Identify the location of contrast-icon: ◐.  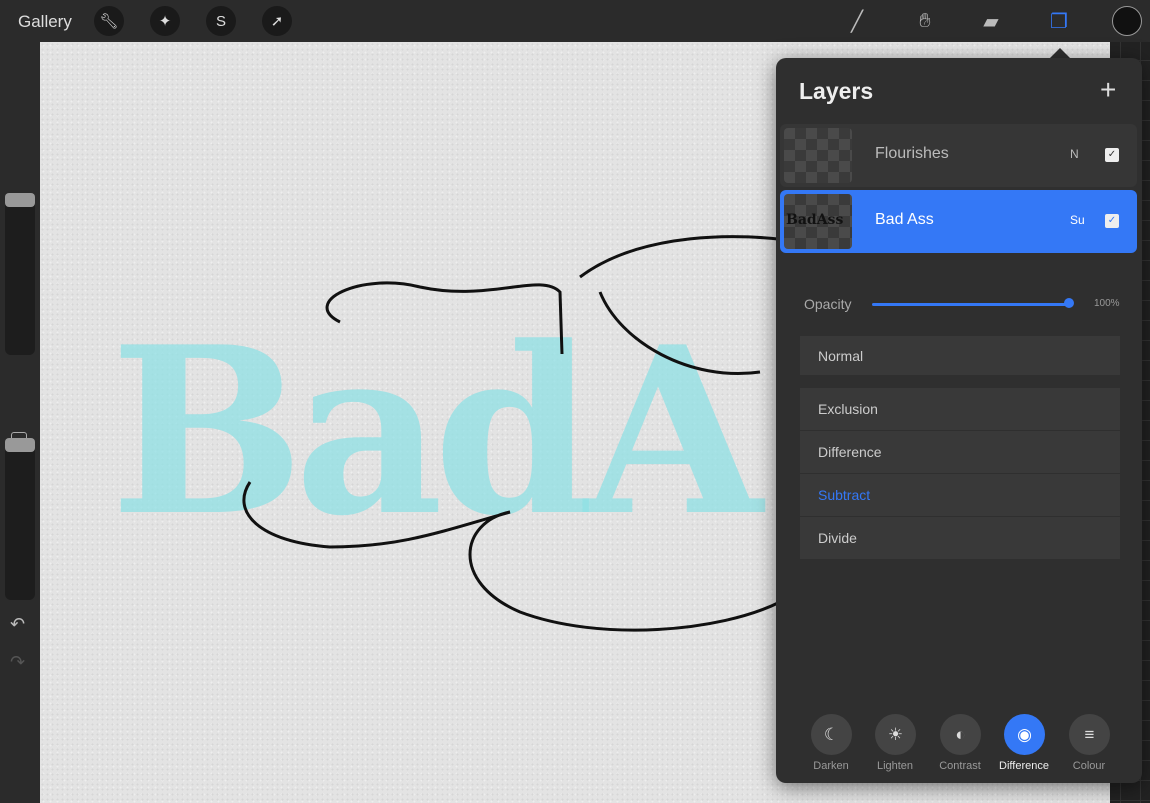
(960, 734).